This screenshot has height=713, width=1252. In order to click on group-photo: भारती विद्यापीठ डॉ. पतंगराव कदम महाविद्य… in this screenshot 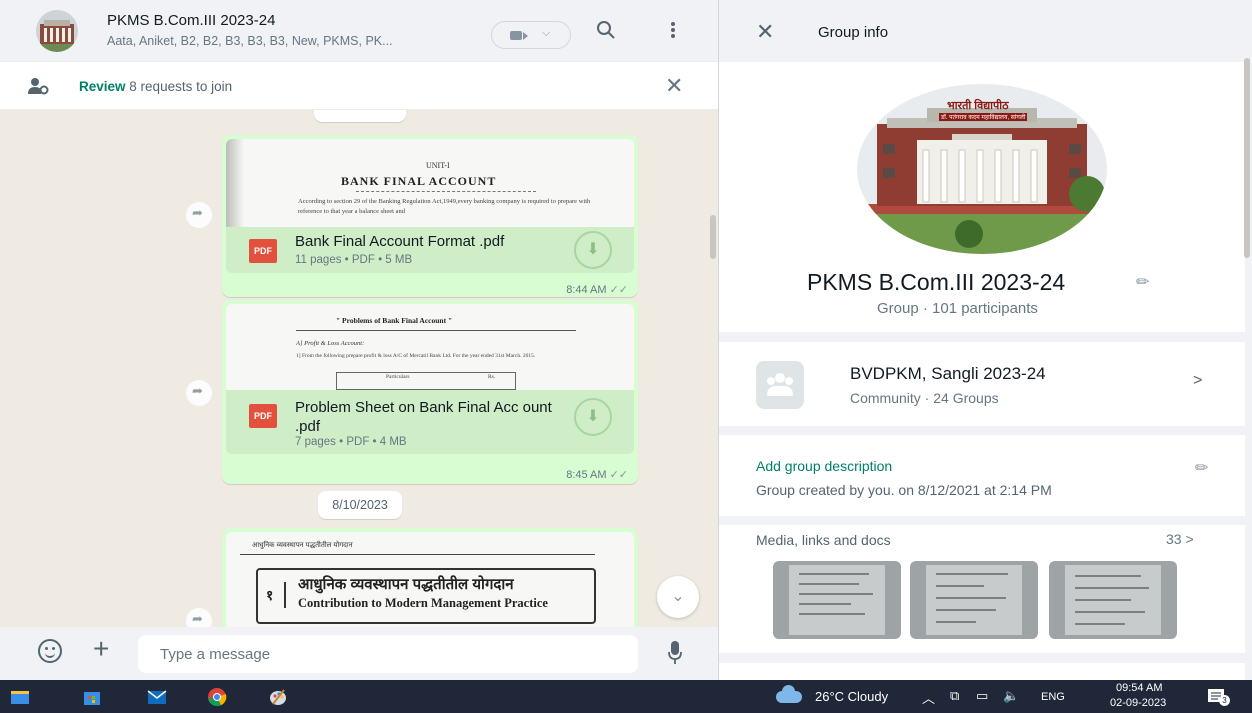, I will do `click(982, 169)`.